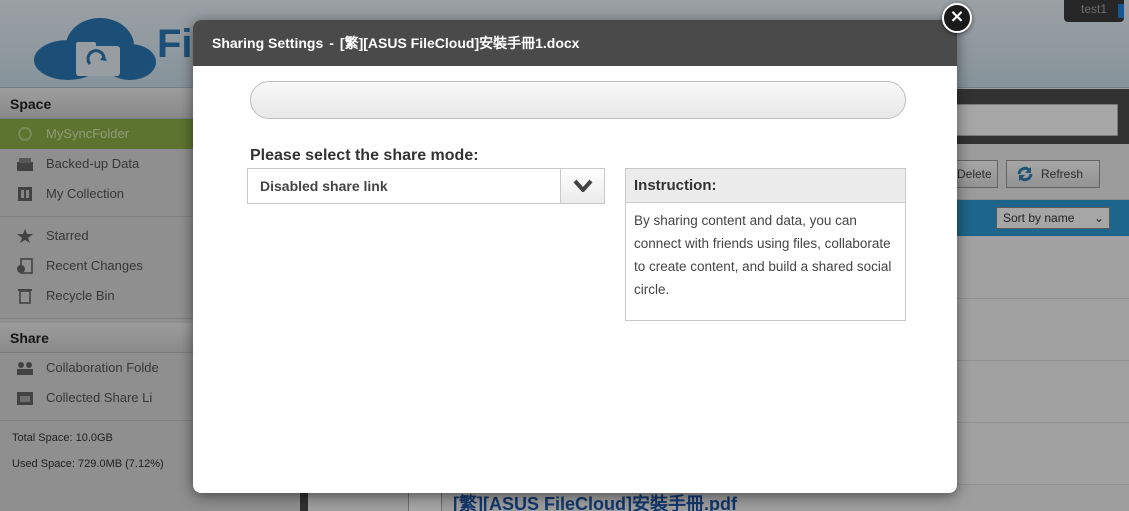 The image size is (1129, 511). Describe the element at coordinates (364, 155) in the screenshot. I see `share-mode-label: Please select the share mode:` at that location.